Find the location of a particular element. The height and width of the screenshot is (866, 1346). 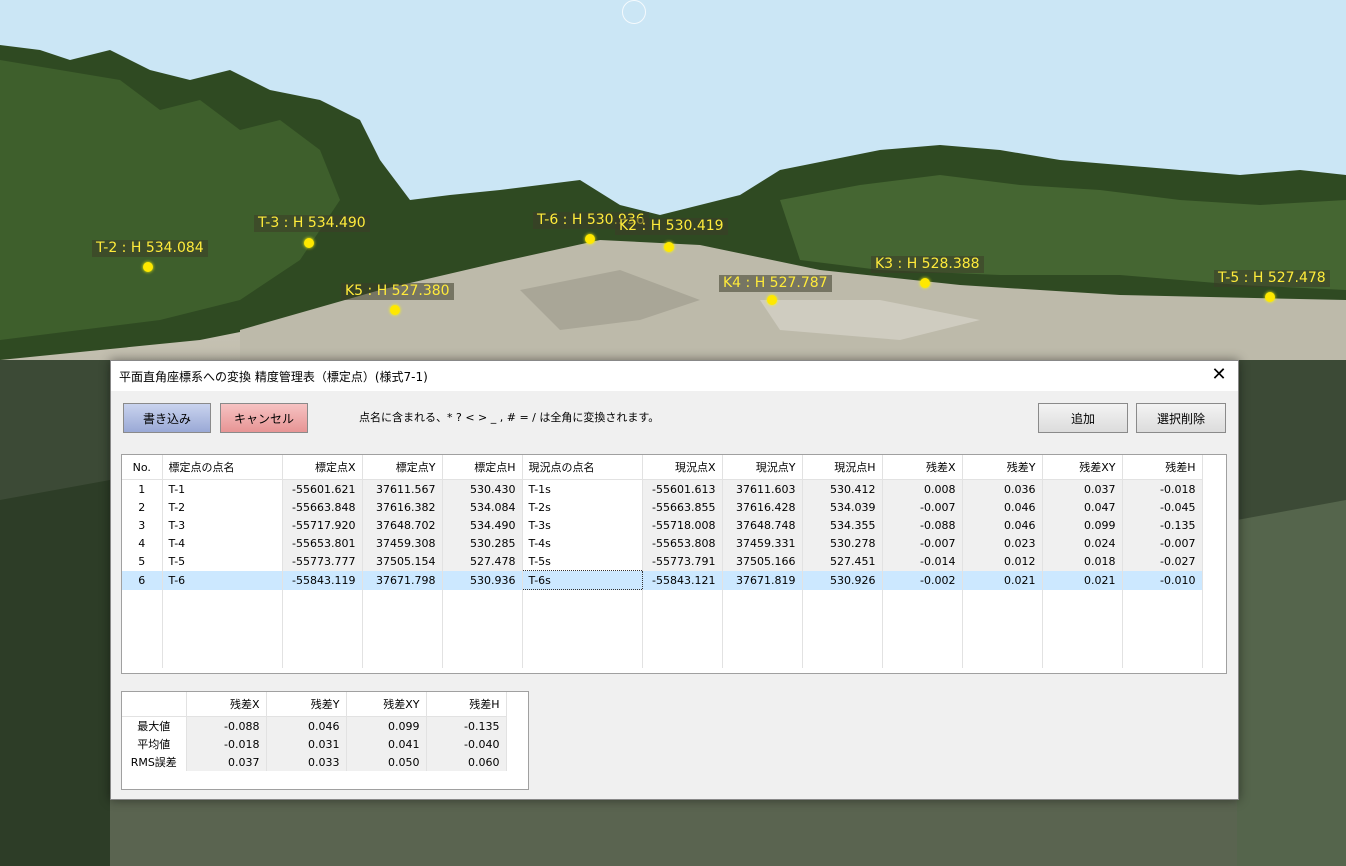

table-cell: 37611.567 is located at coordinates (402, 488).